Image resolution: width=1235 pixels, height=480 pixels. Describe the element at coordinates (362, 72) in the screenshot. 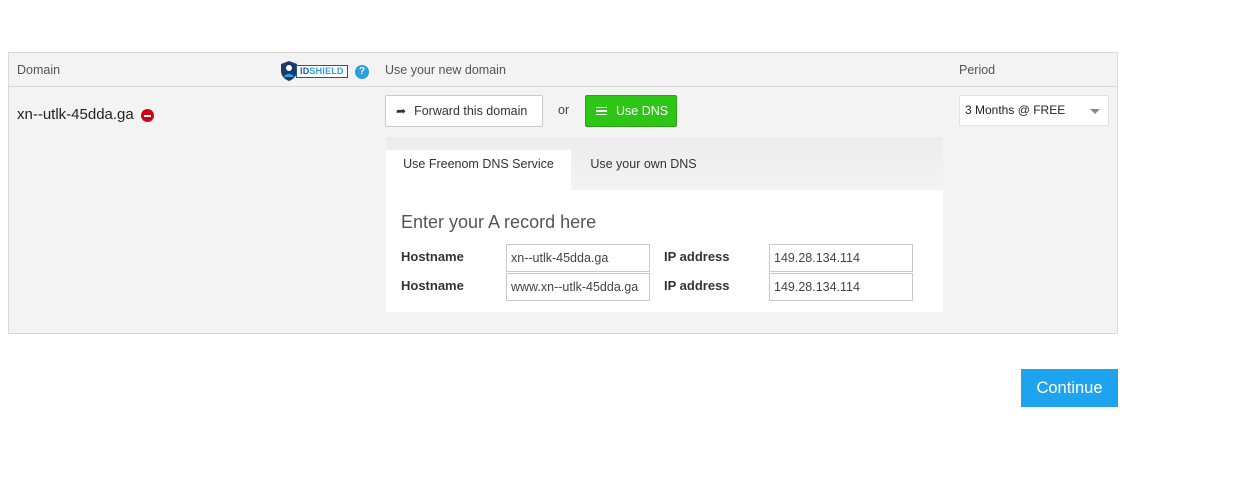

I see `help-icon: ?` at that location.